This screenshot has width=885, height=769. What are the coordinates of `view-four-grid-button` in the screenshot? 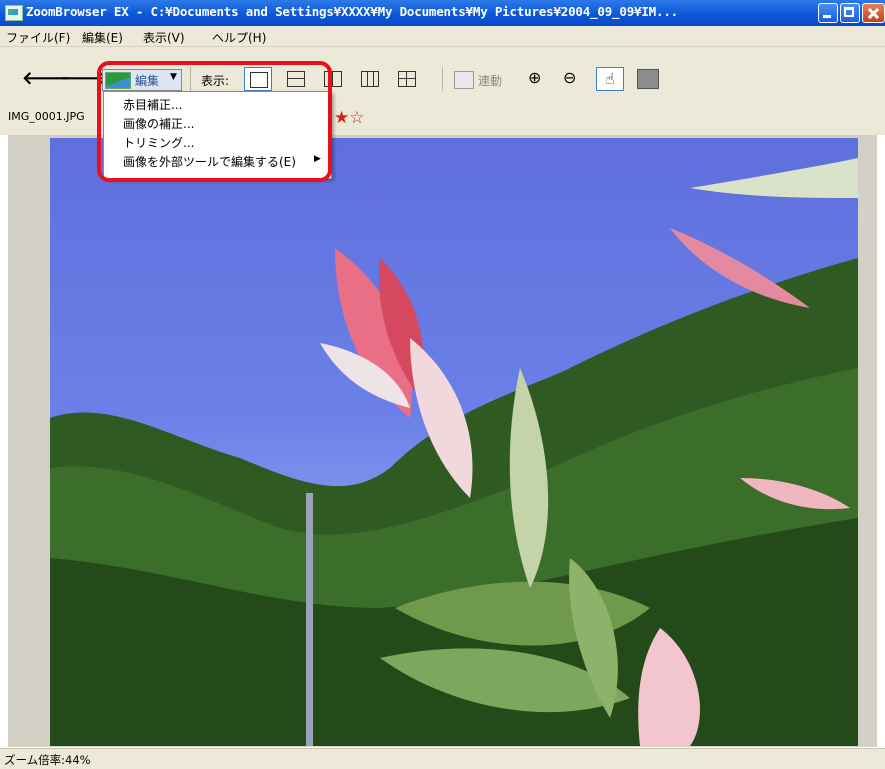 It's located at (407, 79).